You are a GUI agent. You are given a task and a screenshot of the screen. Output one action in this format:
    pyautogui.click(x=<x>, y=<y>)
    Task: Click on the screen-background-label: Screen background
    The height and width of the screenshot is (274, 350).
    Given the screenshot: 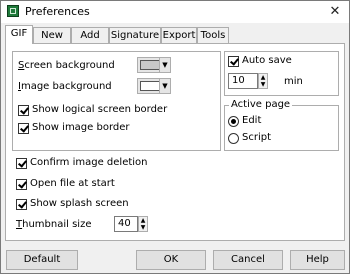 What is the action you would take?
    pyautogui.click(x=66, y=65)
    